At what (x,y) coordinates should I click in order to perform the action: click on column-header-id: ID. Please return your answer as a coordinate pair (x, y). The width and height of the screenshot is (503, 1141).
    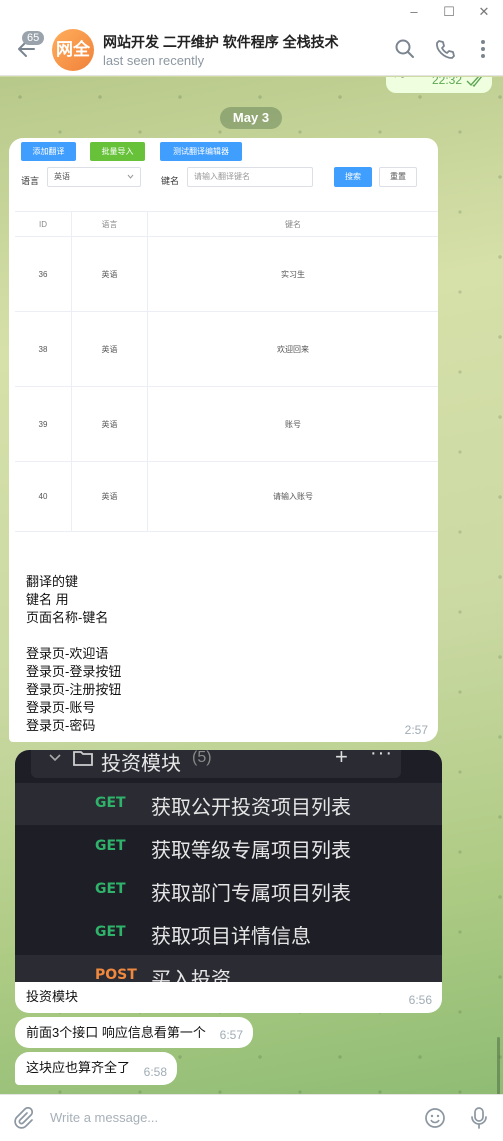
    Looking at the image, I should click on (43, 224).